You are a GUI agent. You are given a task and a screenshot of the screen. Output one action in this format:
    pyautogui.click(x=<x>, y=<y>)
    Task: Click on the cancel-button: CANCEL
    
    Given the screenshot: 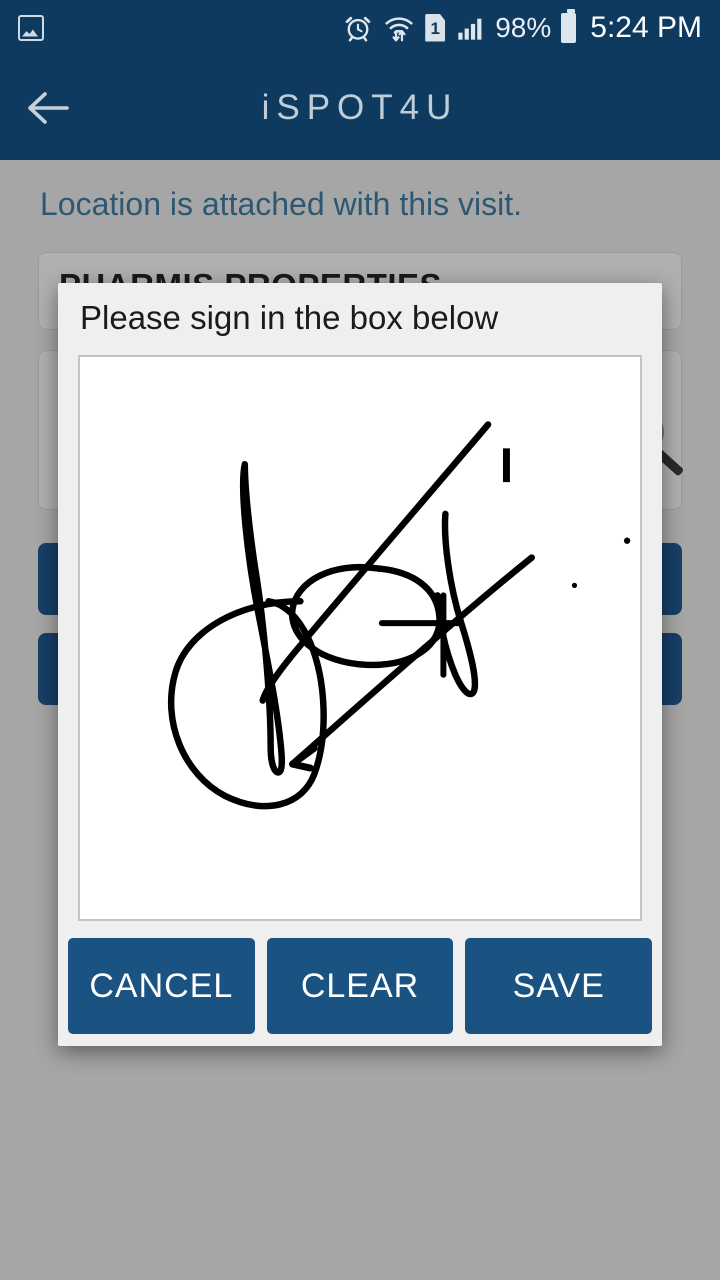 What is the action you would take?
    pyautogui.click(x=161, y=986)
    